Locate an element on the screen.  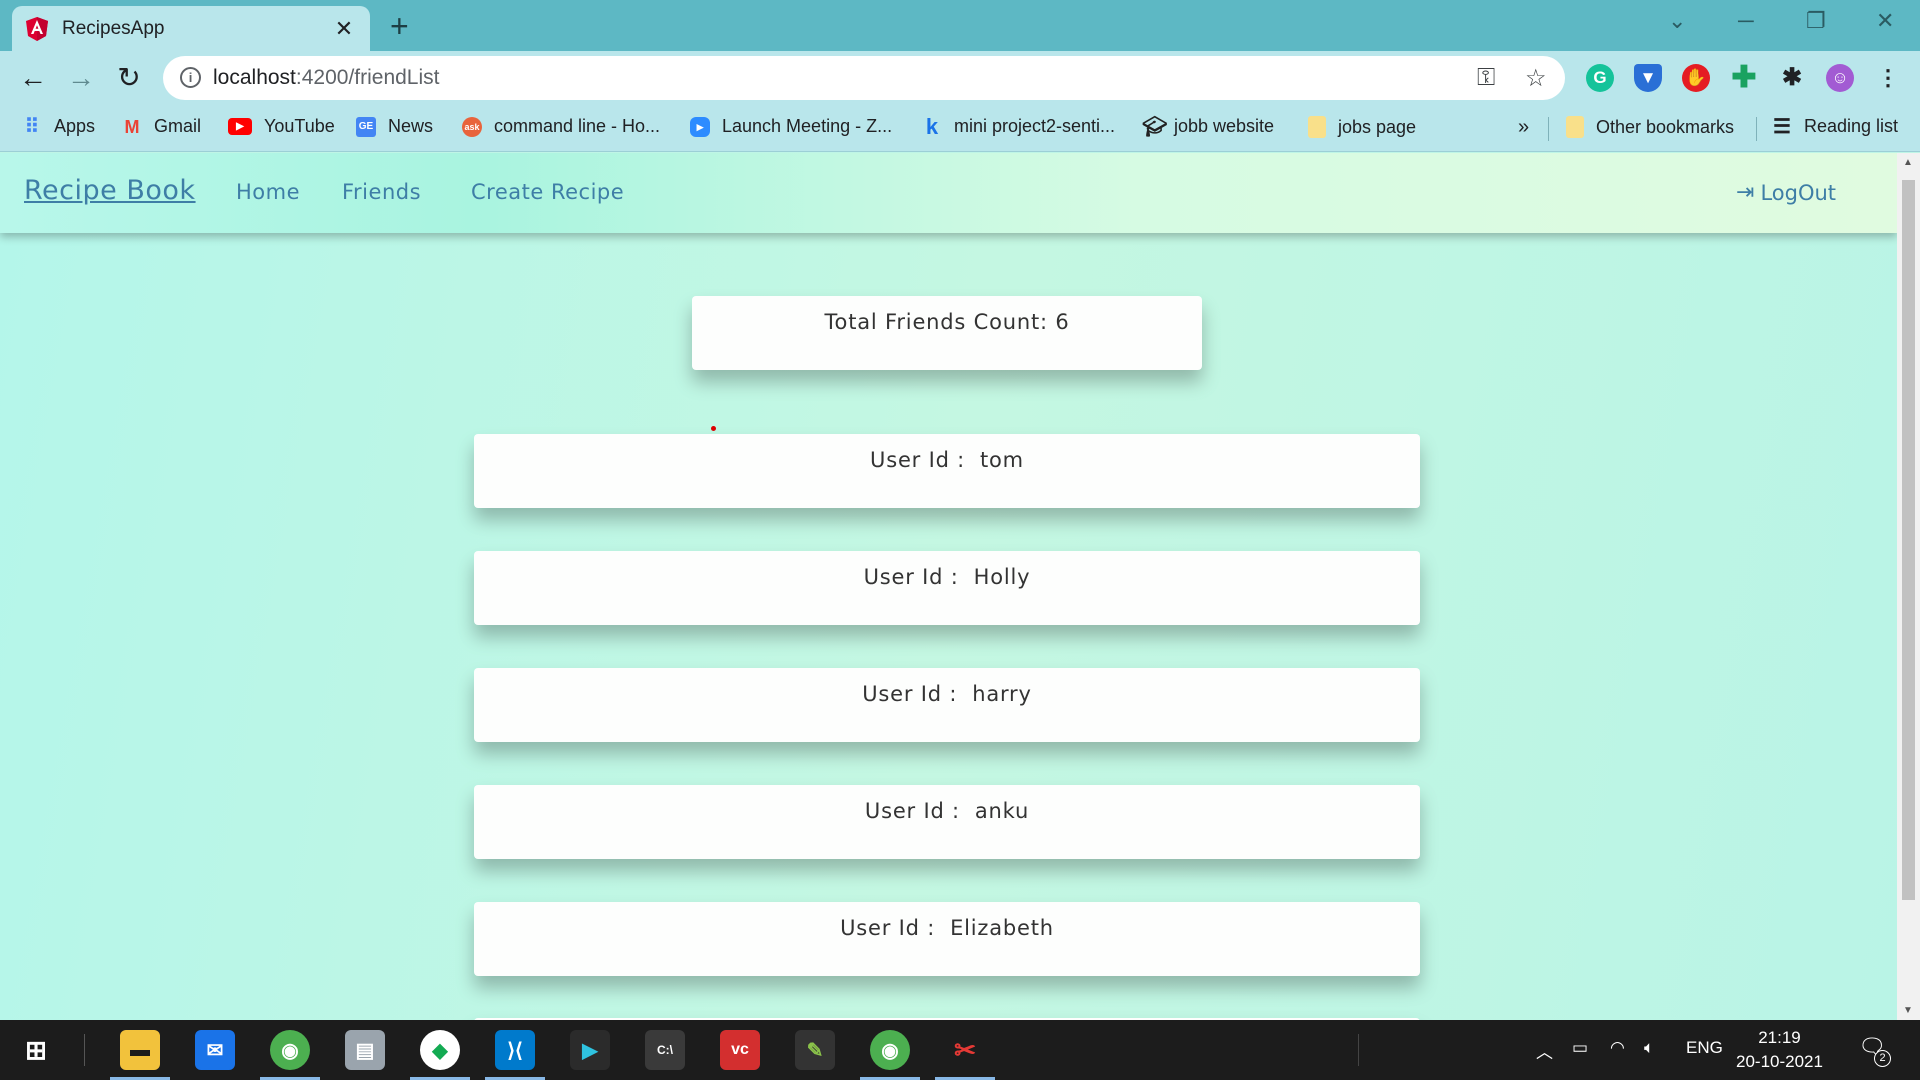
close-window-icon: ✕ is located at coordinates (1885, 21).